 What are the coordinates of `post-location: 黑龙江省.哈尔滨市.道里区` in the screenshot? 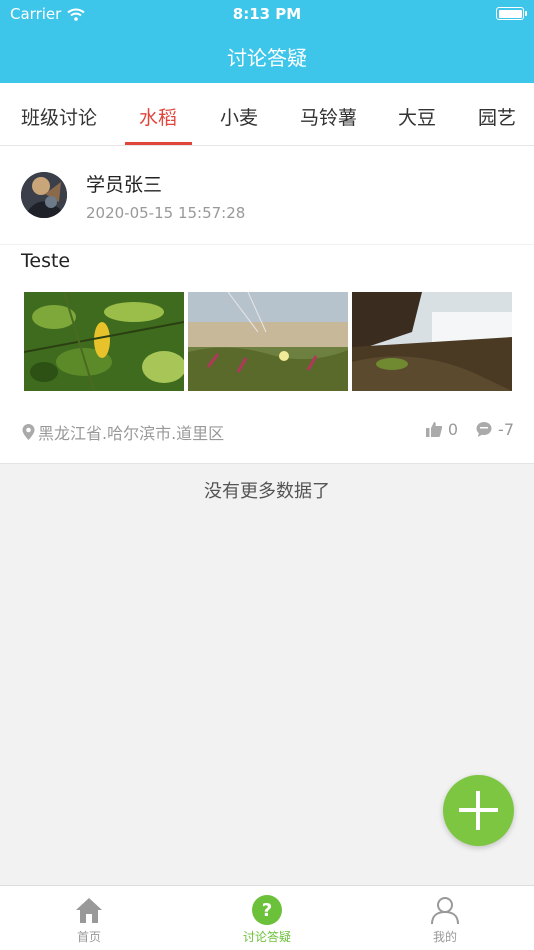 It's located at (123, 432).